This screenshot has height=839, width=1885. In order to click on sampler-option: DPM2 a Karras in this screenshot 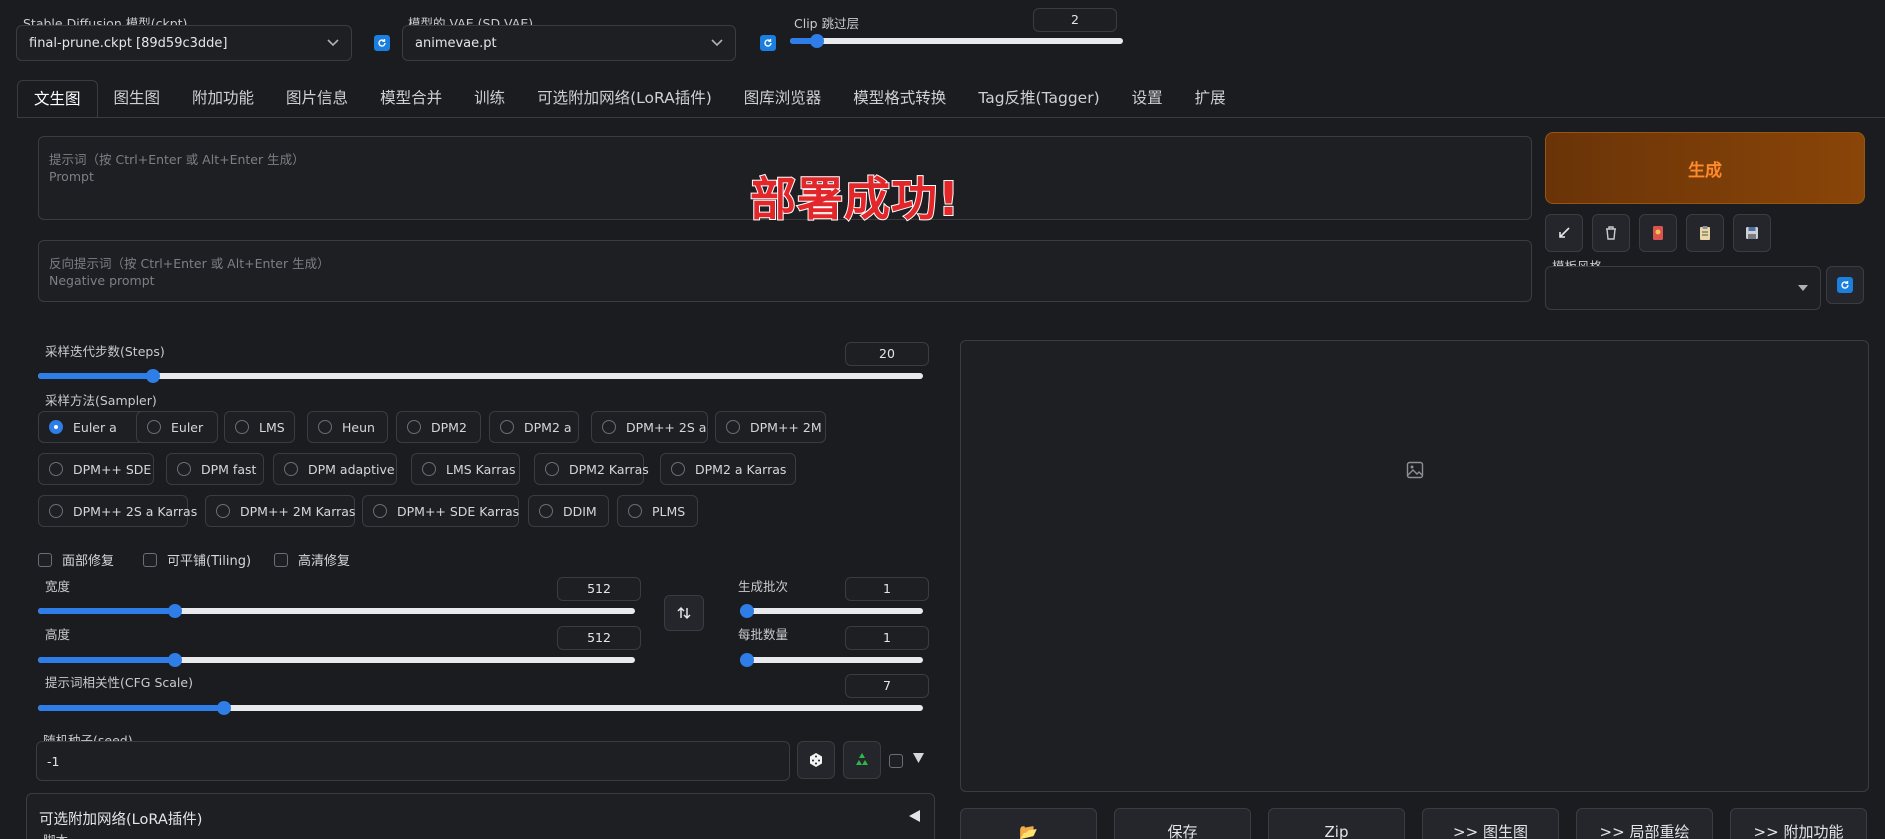, I will do `click(728, 469)`.